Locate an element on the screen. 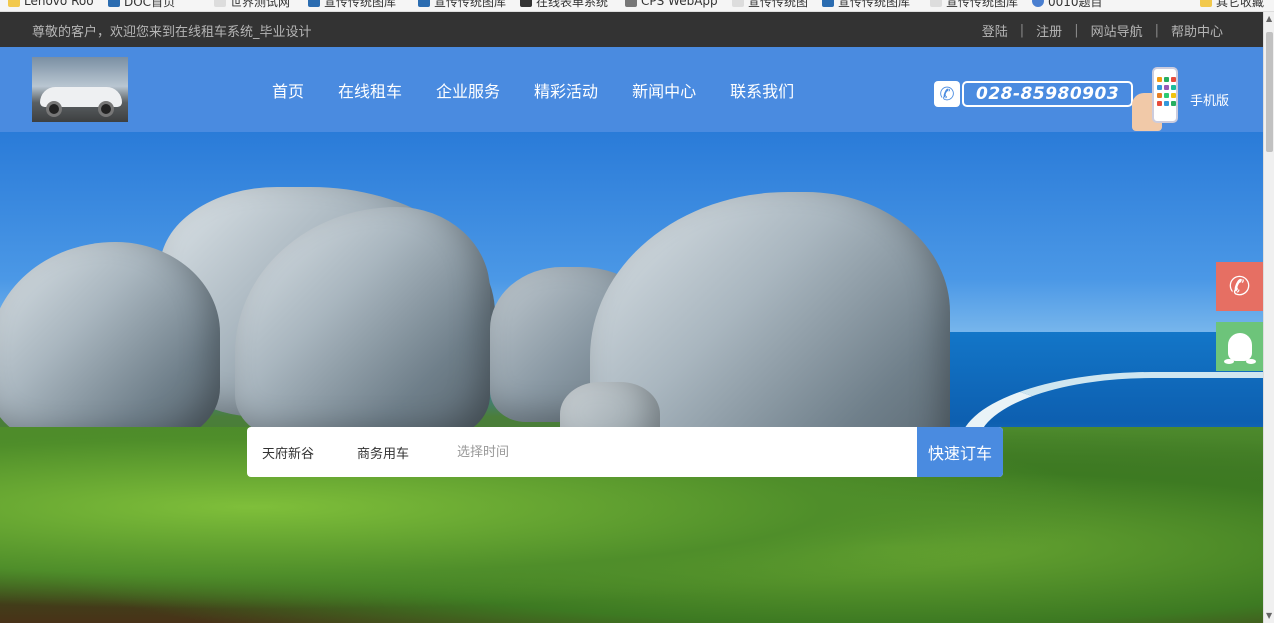 The image size is (1274, 623). help-center-link: 帮助中心 is located at coordinates (1197, 30).